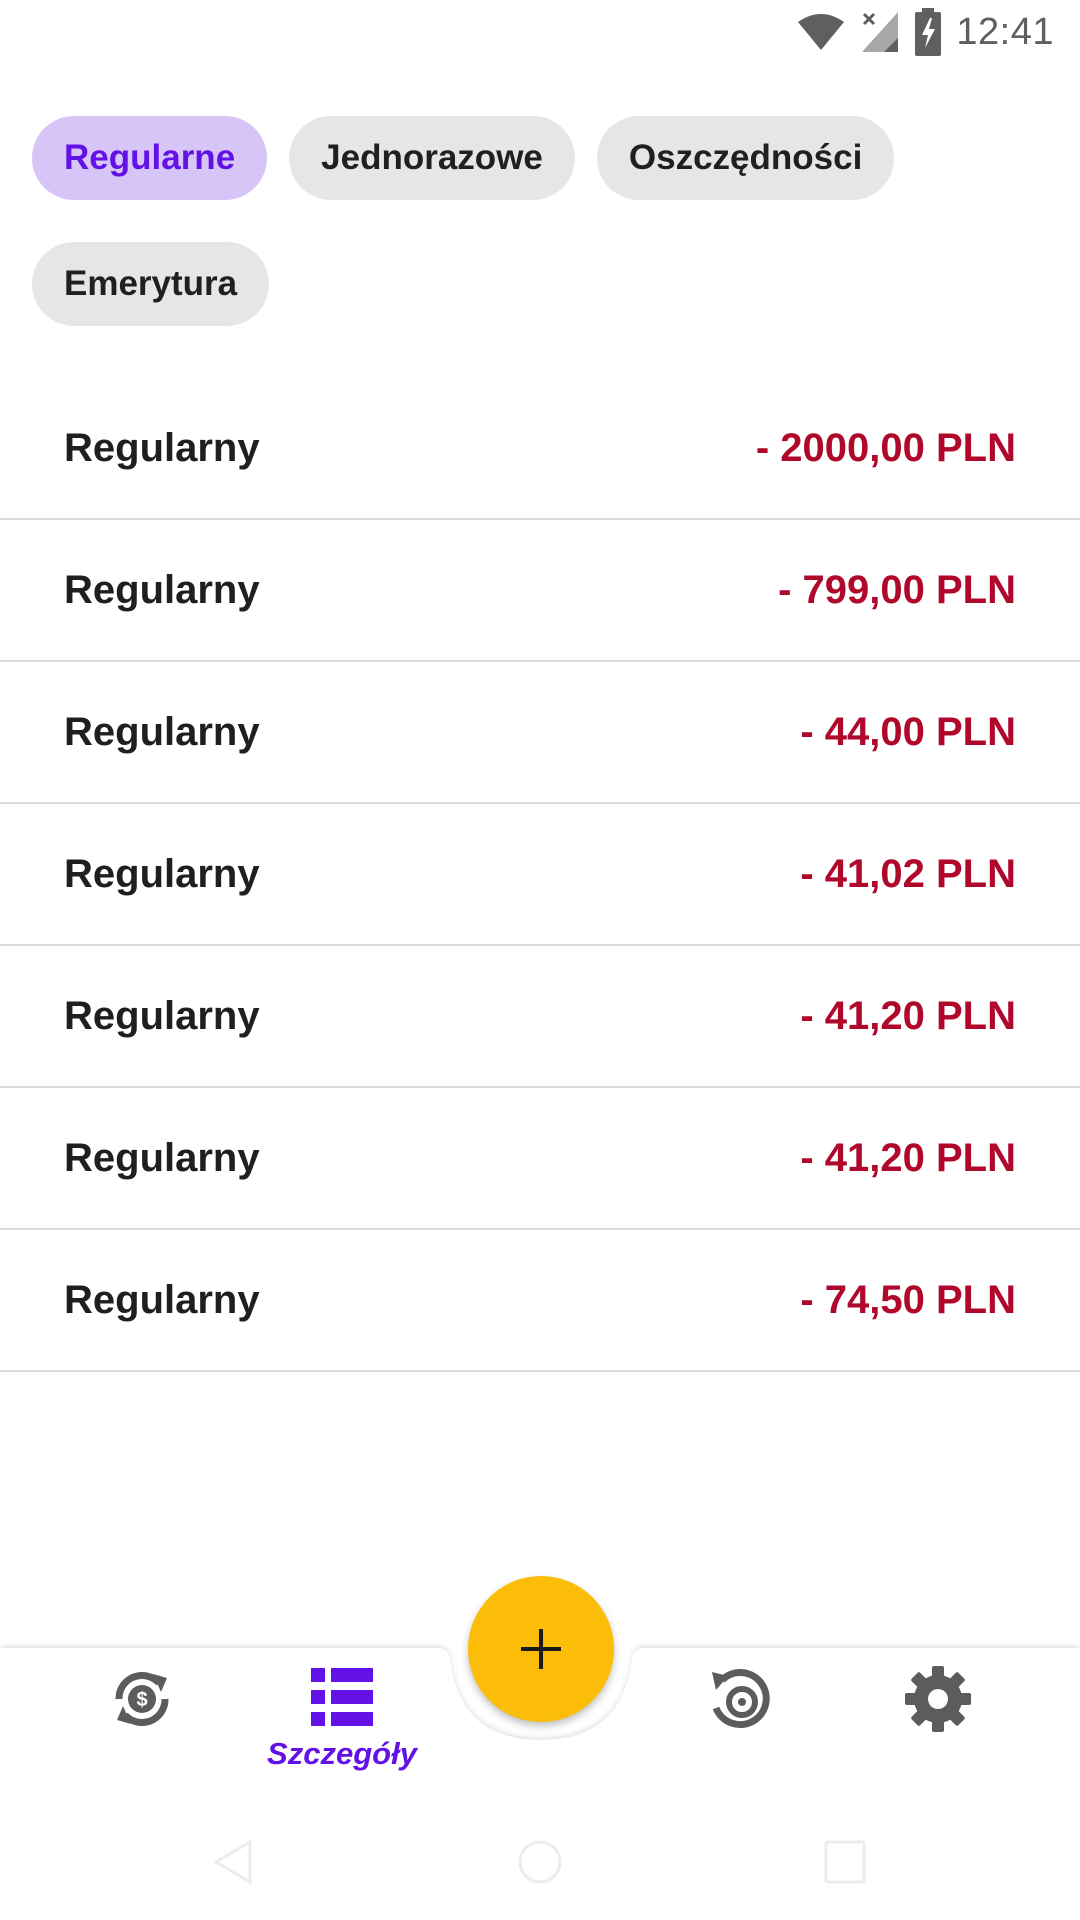  I want to click on battery-charging-icon, so click(928, 32).